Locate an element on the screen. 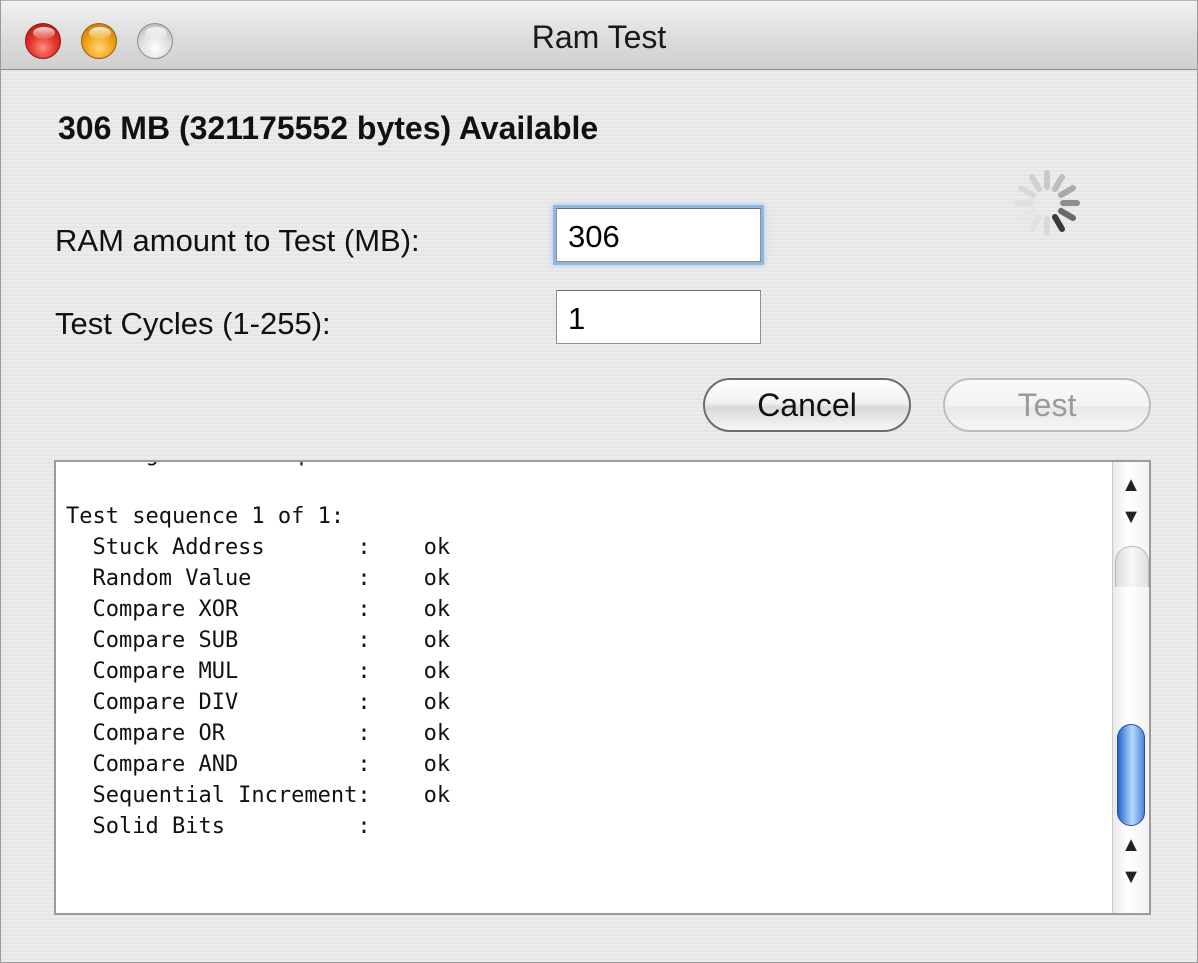  ram-amount-input is located at coordinates (658, 235).